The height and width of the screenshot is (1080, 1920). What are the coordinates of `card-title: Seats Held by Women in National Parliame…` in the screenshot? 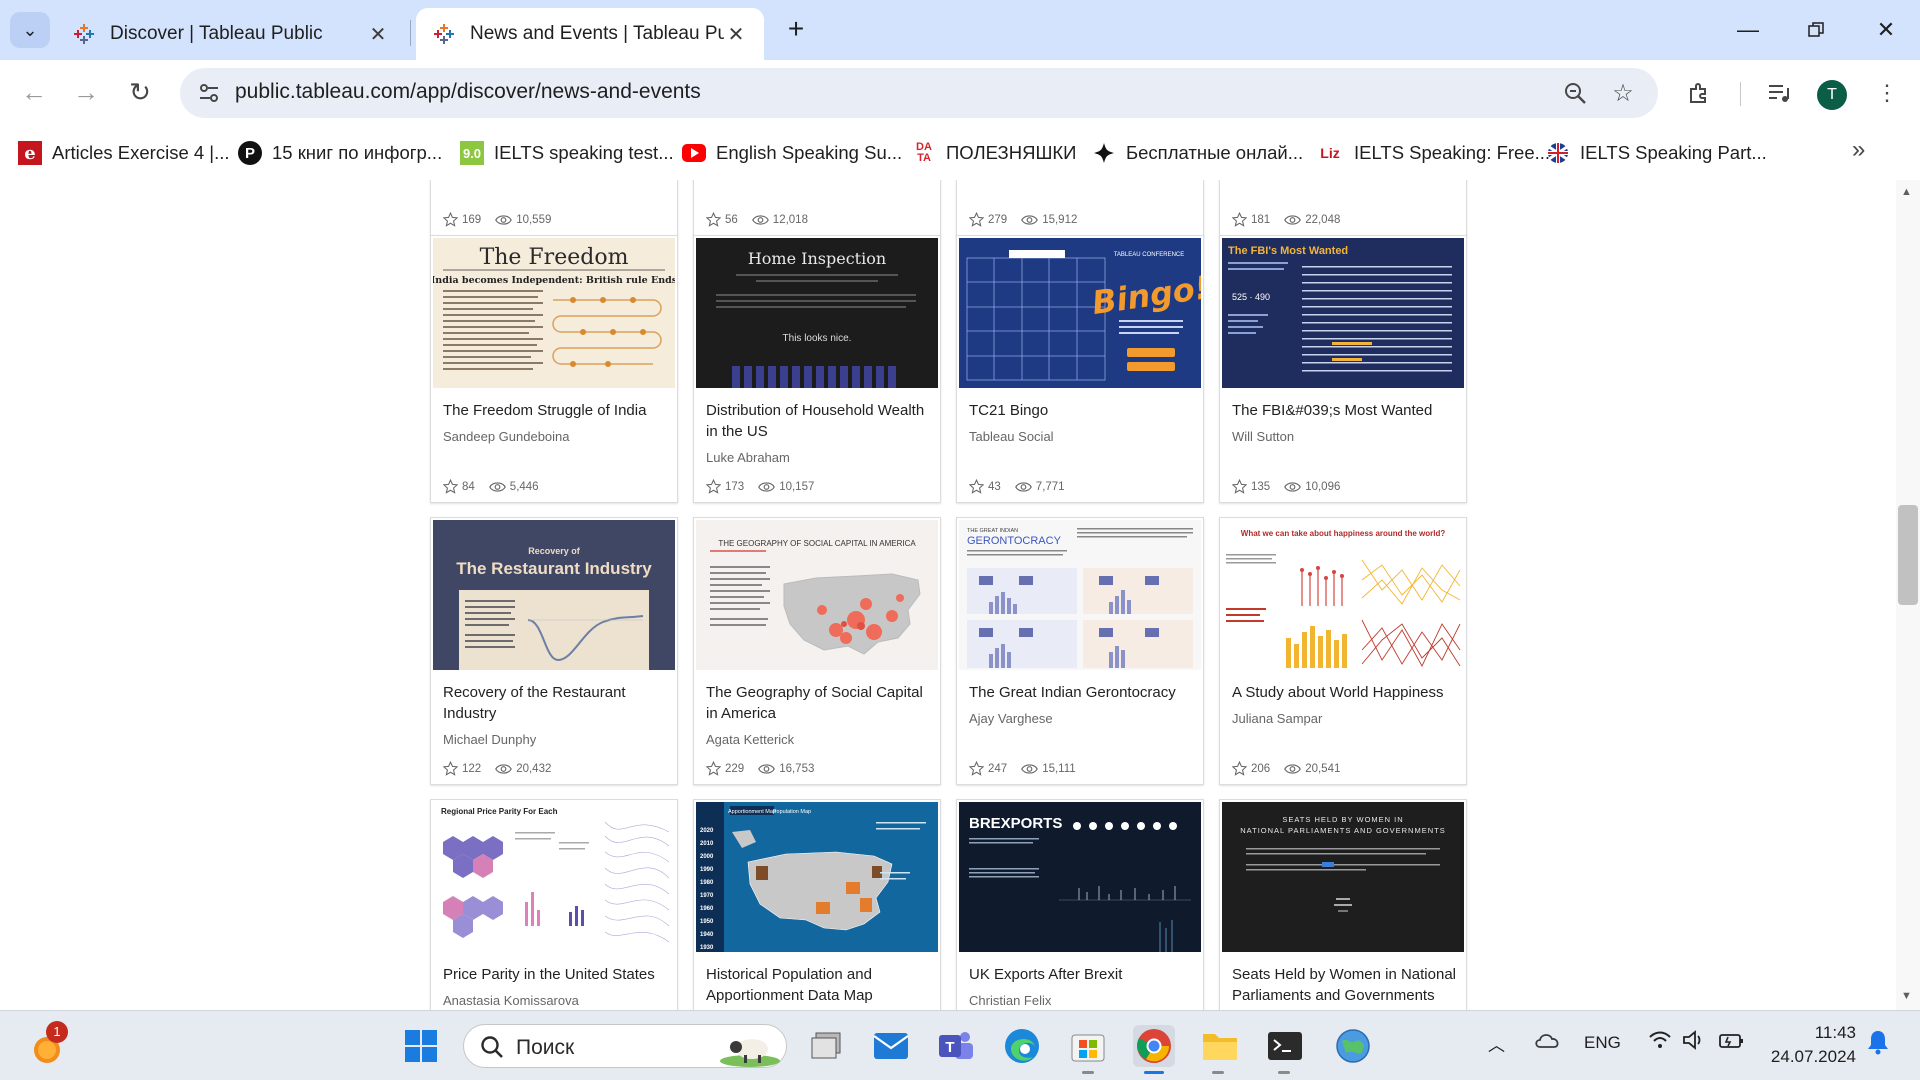 It's located at (1344, 985).